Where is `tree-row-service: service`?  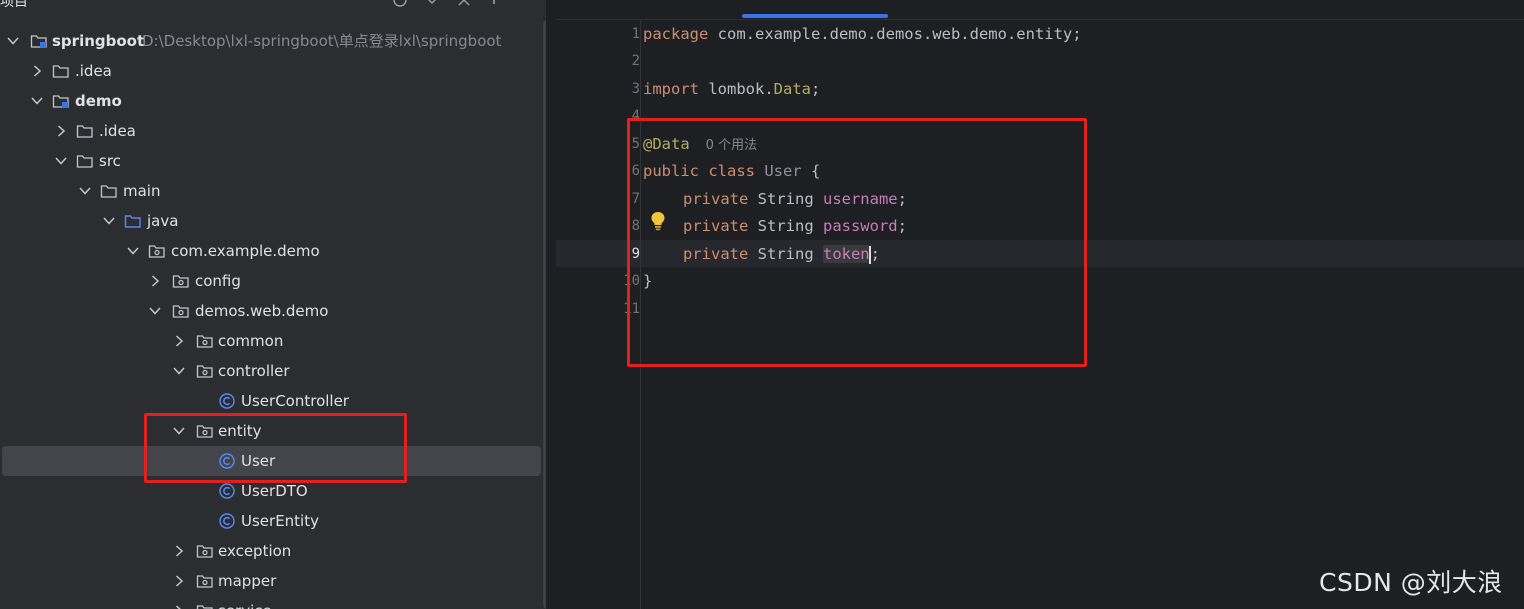 tree-row-service: service is located at coordinates (271, 602).